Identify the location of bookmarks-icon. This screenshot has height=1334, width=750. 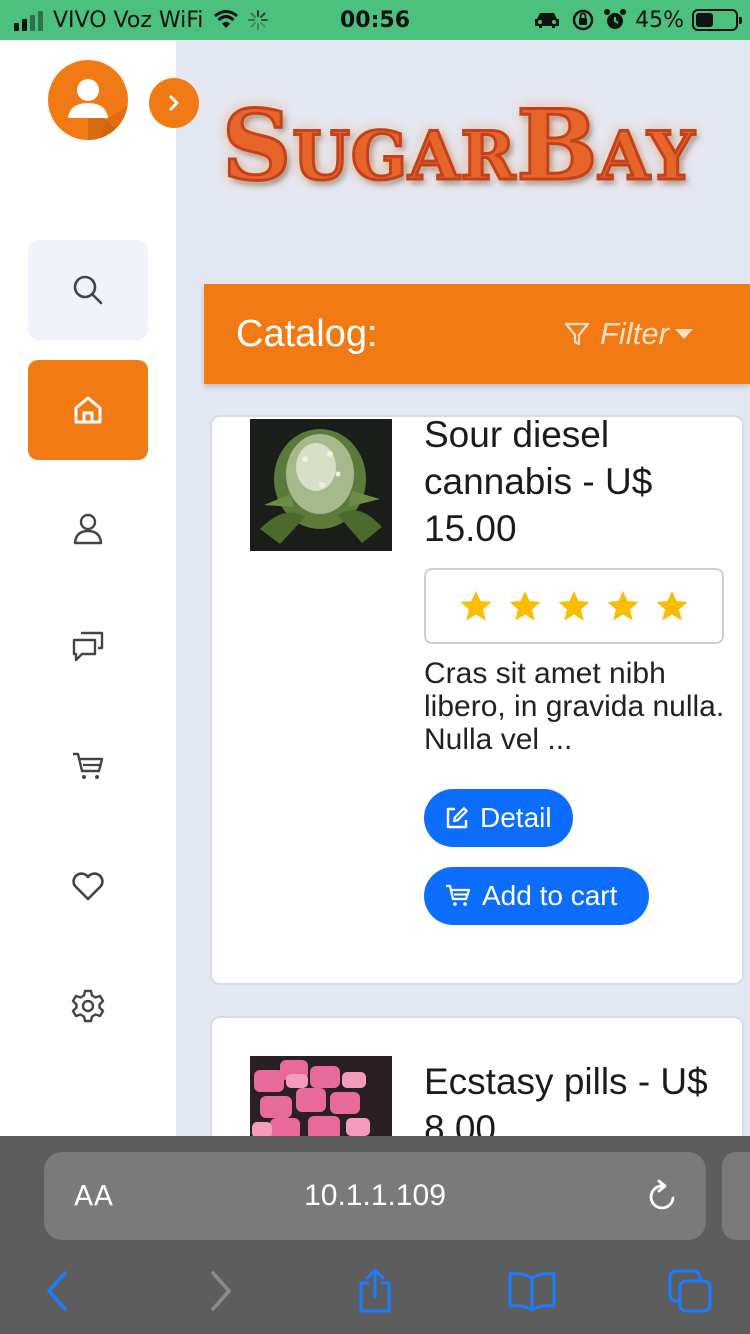
(532, 1292).